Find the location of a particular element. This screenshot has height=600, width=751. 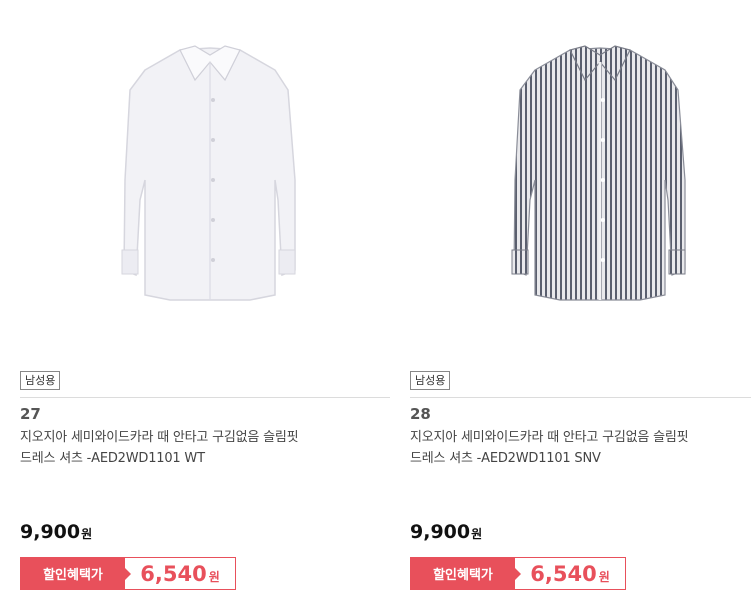

rank-number: 28 is located at coordinates (420, 414).